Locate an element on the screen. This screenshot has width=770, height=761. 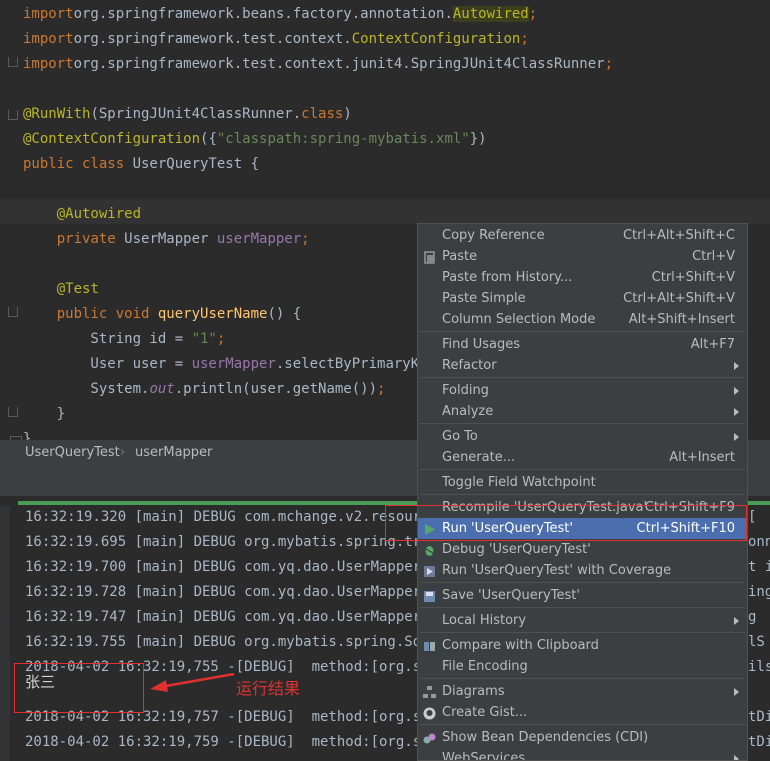
code-token: }) is located at coordinates (478, 139).